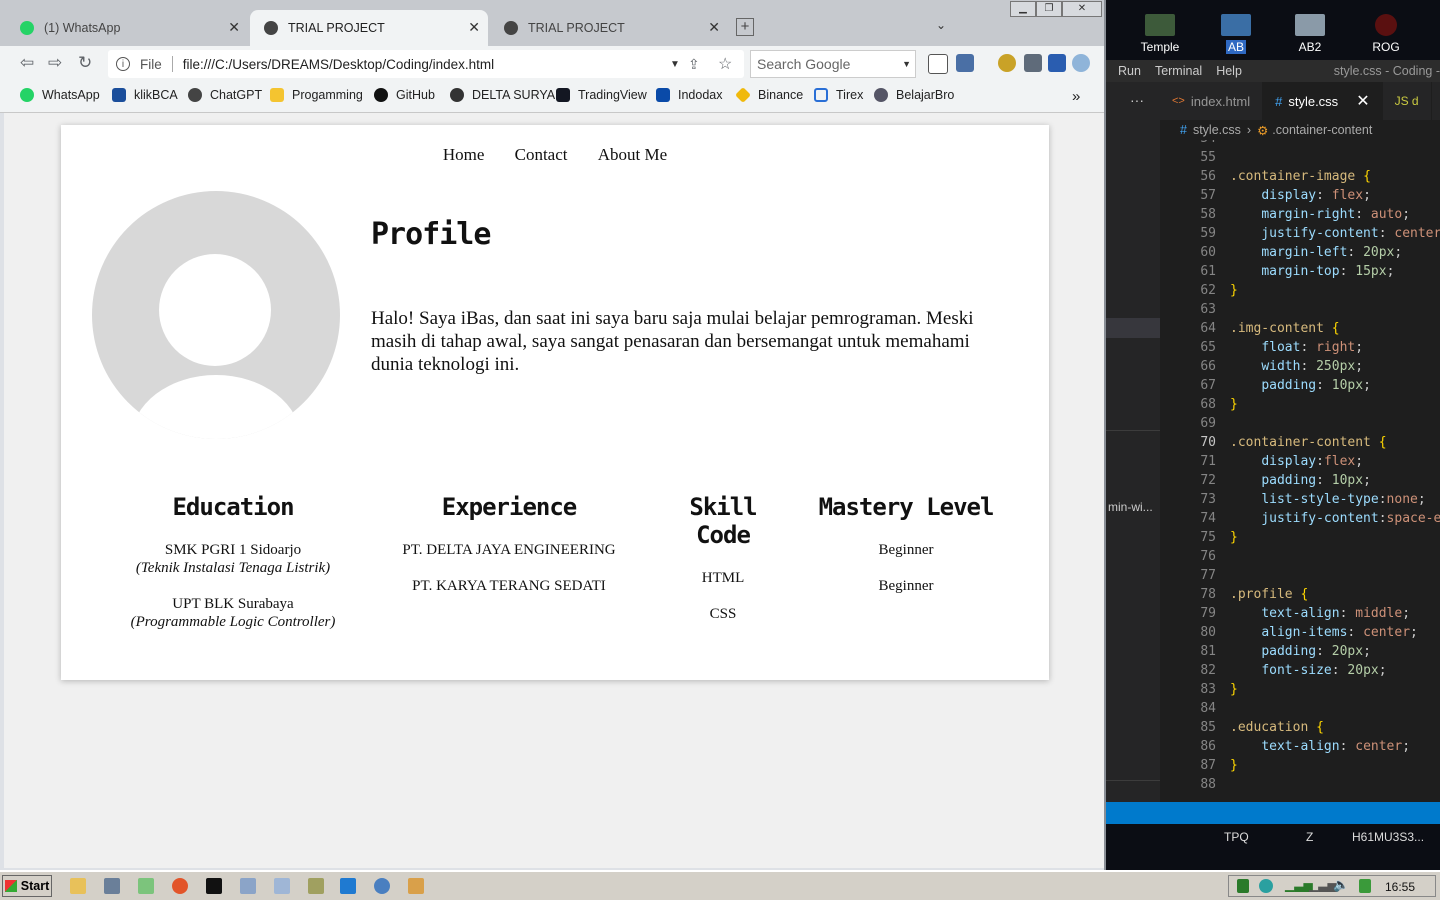 This screenshot has width=1440, height=900. What do you see at coordinates (464, 154) in the screenshot?
I see `nav-home-link: Home` at bounding box center [464, 154].